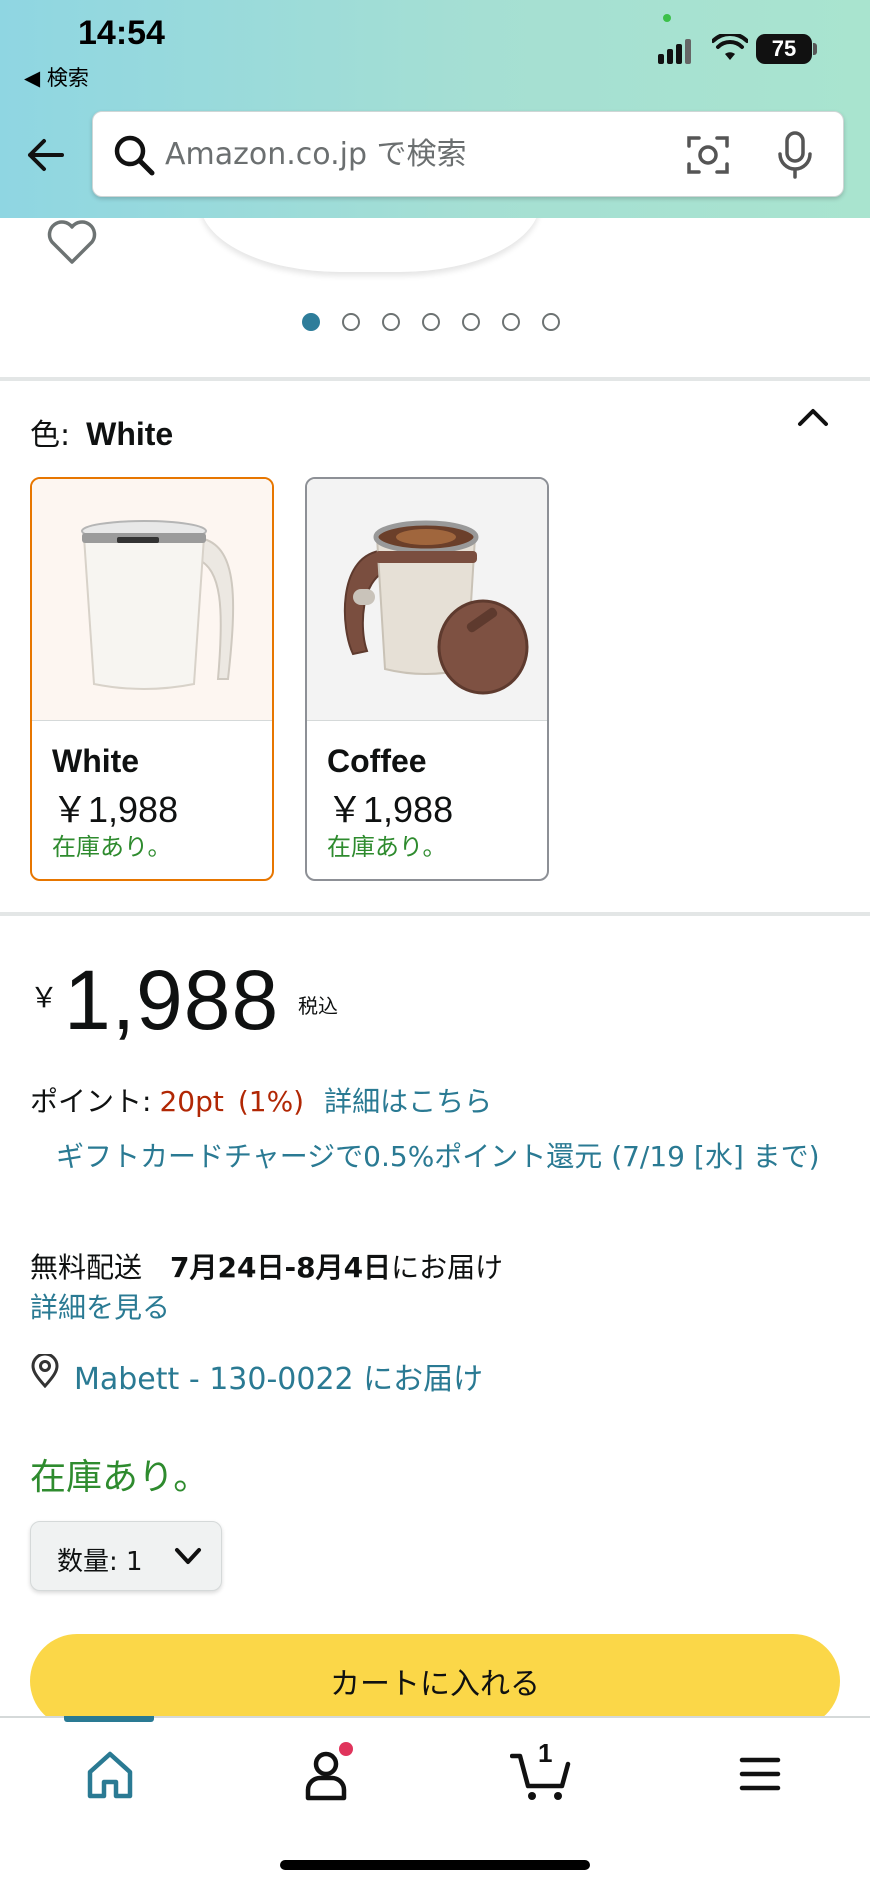 This screenshot has width=870, height=1883. I want to click on search-bar, so click(468, 154).